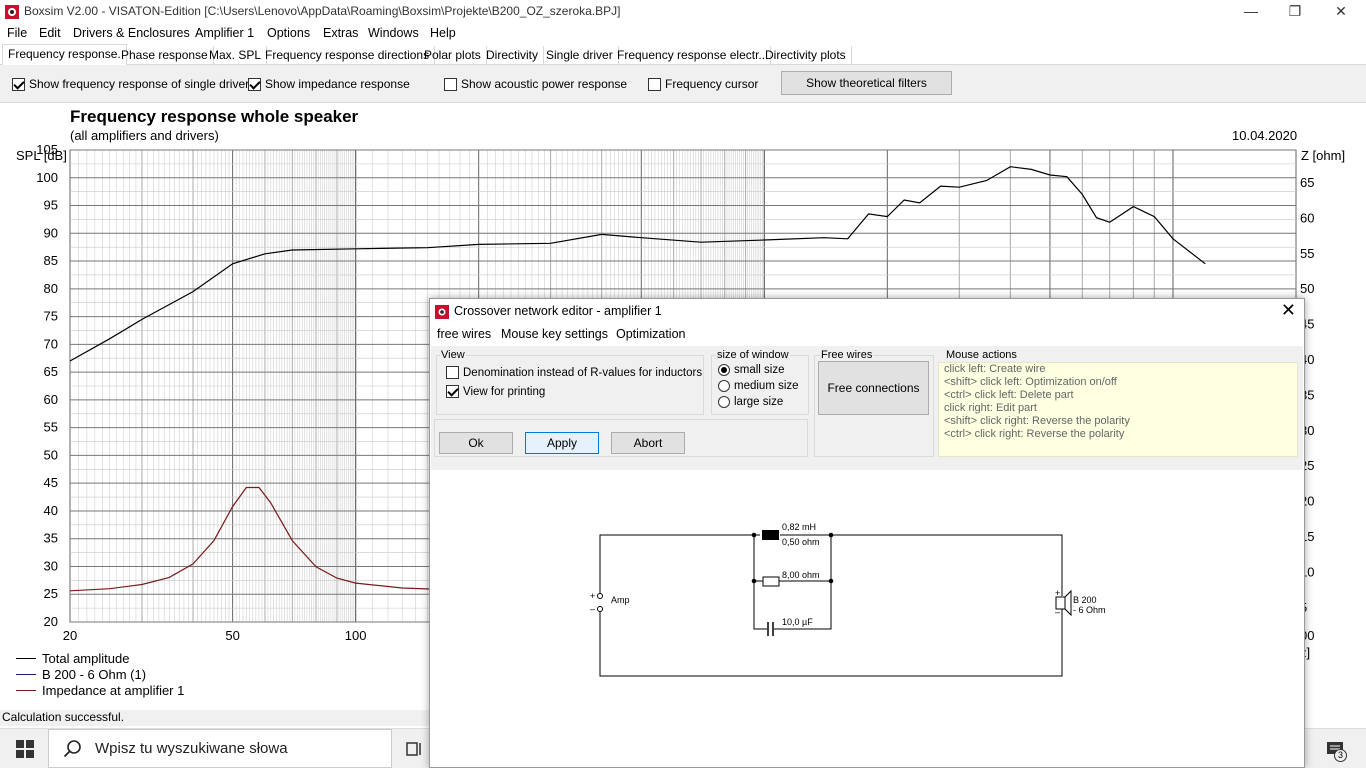 This screenshot has width=1366, height=768. I want to click on driver-label-name: B 200, so click(1085, 600).